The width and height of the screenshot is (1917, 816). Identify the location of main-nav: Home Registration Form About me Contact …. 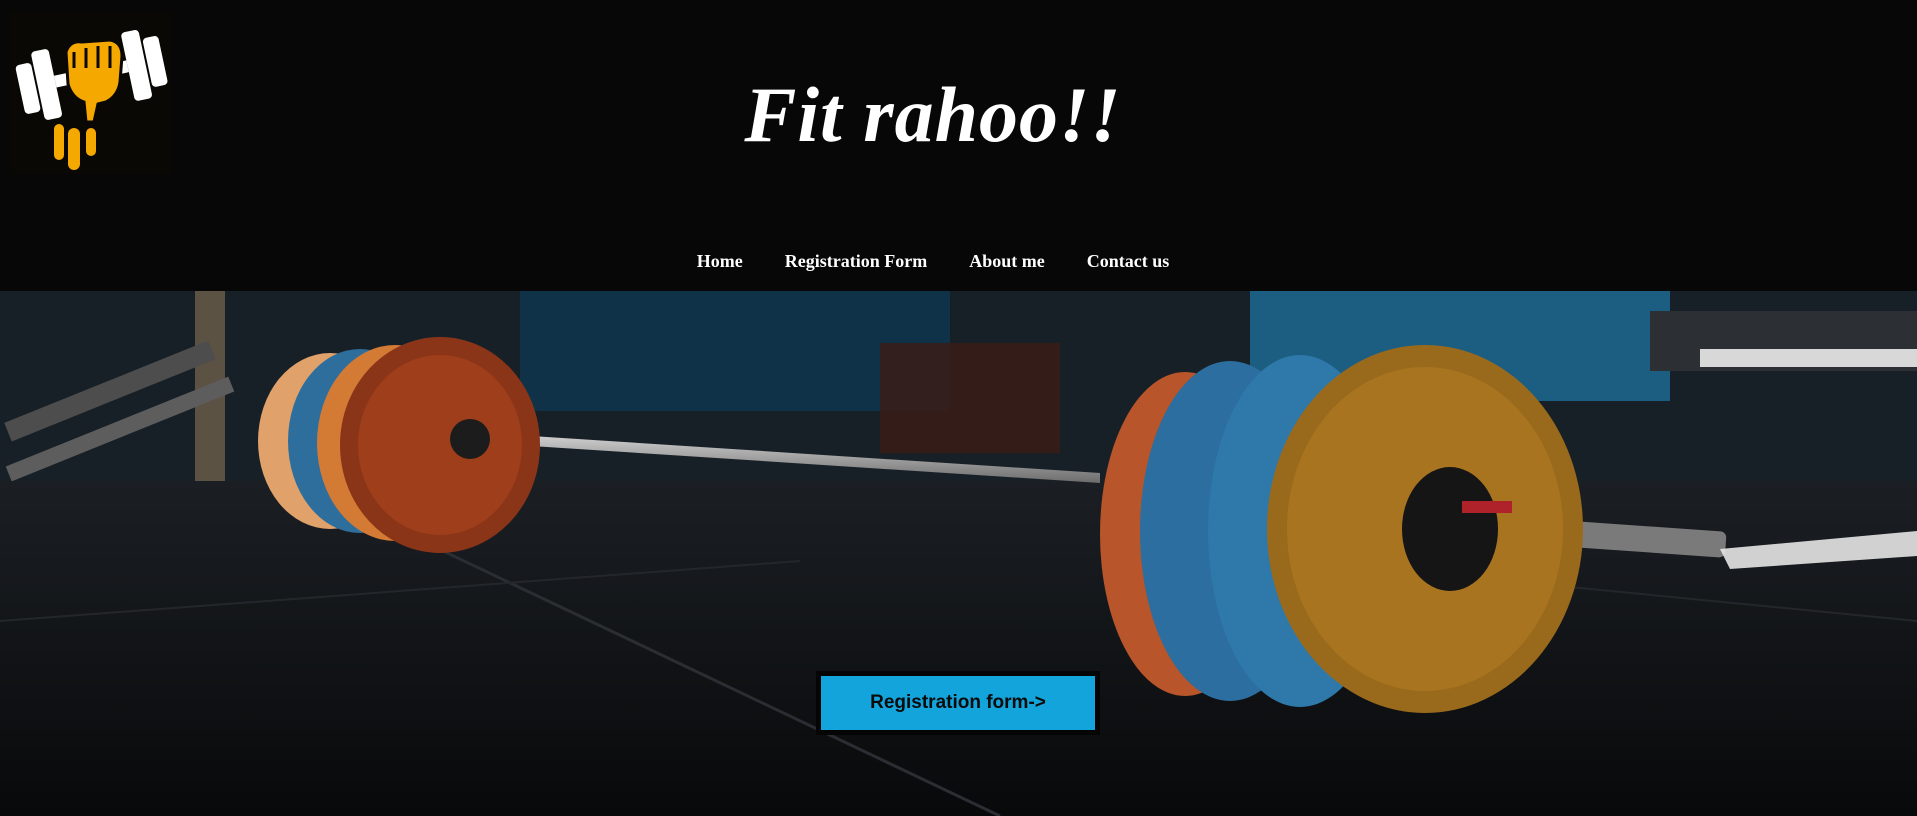
(933, 261).